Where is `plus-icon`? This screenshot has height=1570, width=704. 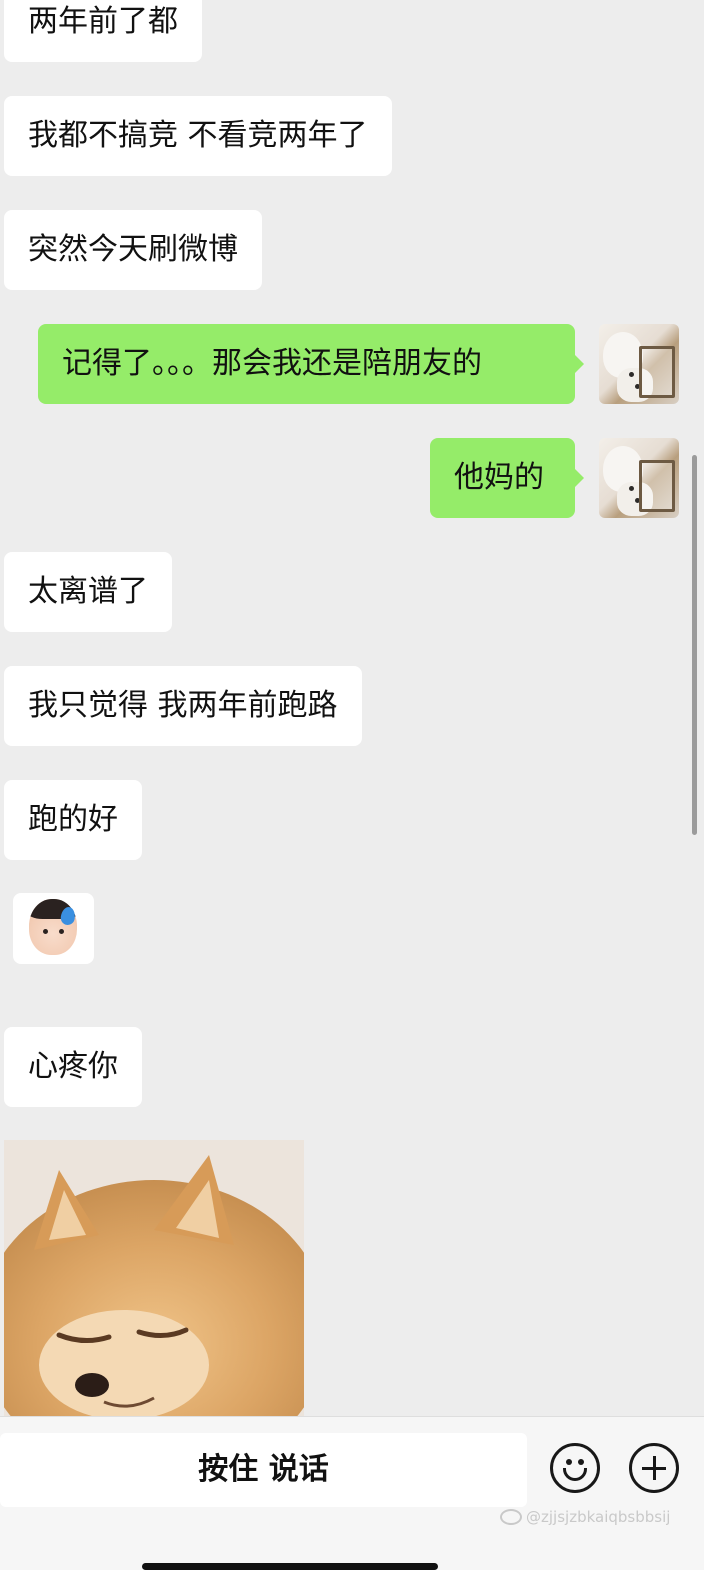
plus-icon is located at coordinates (654, 1468).